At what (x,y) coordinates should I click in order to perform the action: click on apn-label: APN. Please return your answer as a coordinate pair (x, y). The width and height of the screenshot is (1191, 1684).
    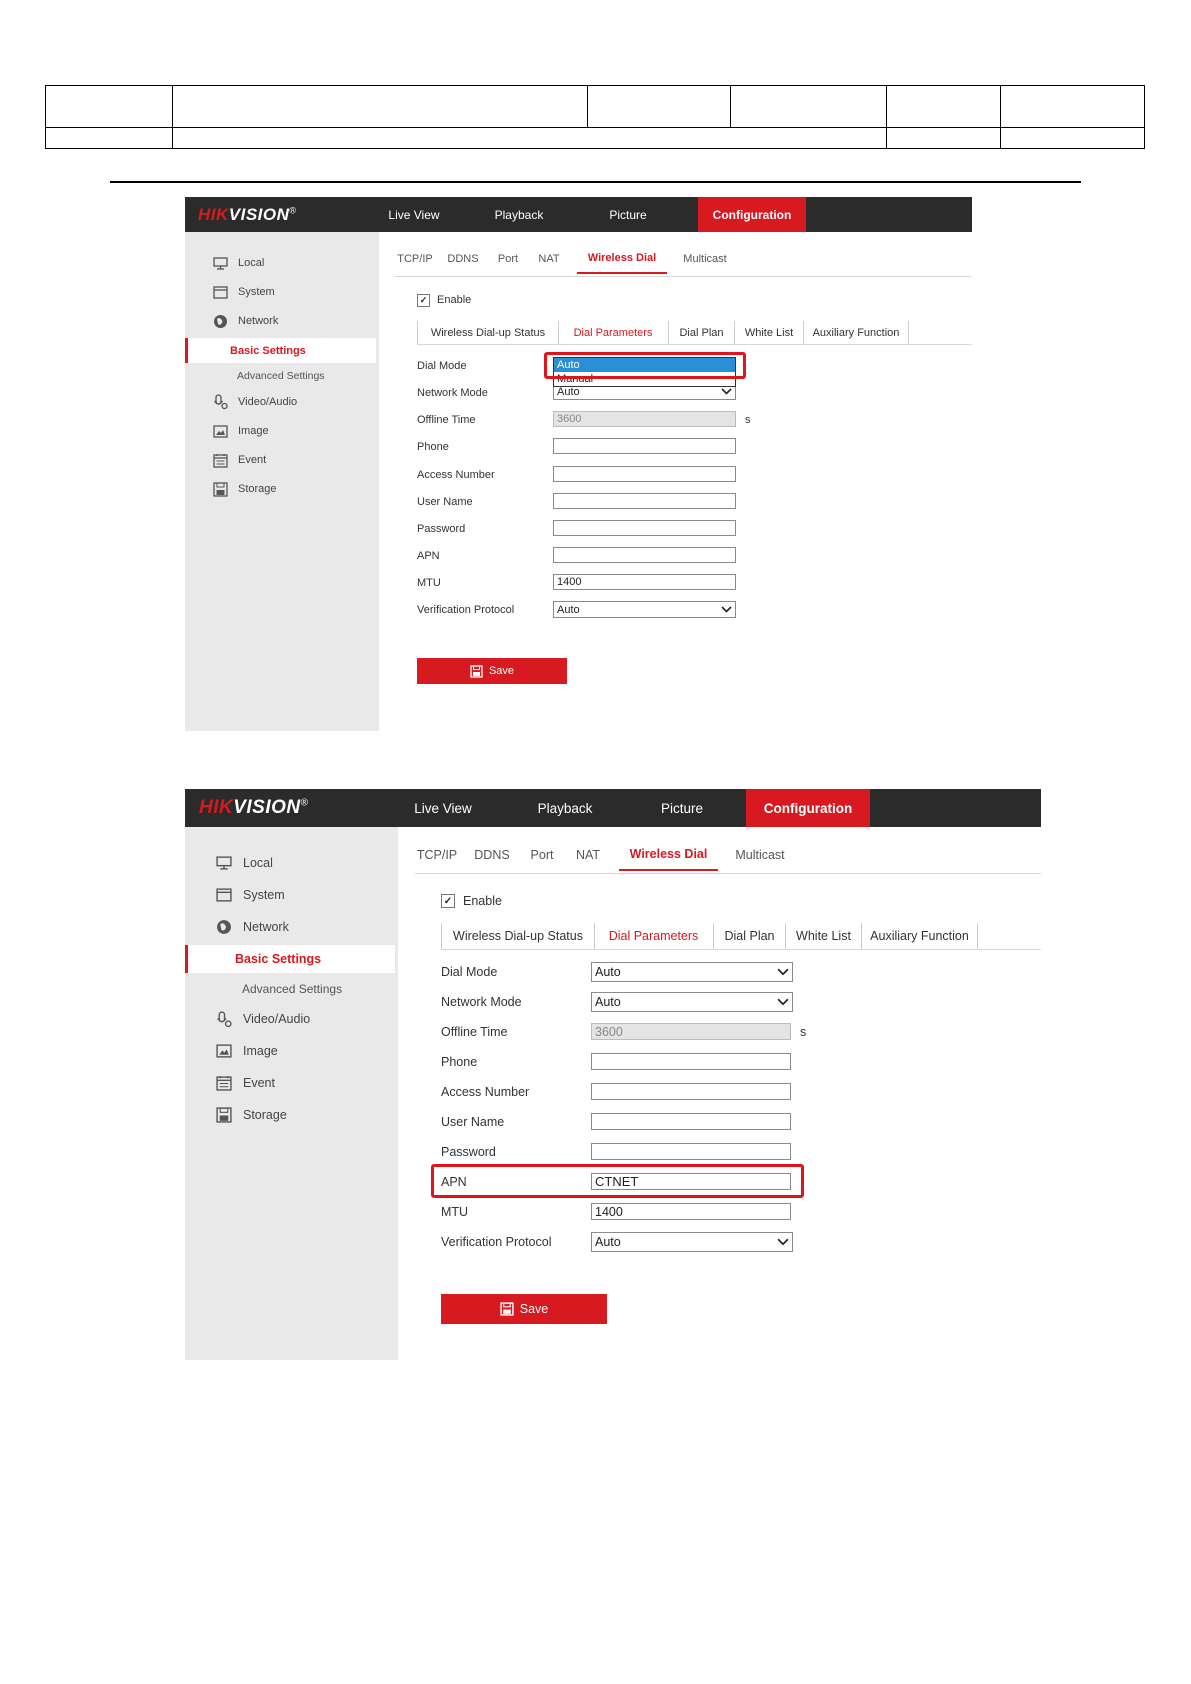
    Looking at the image, I should click on (428, 556).